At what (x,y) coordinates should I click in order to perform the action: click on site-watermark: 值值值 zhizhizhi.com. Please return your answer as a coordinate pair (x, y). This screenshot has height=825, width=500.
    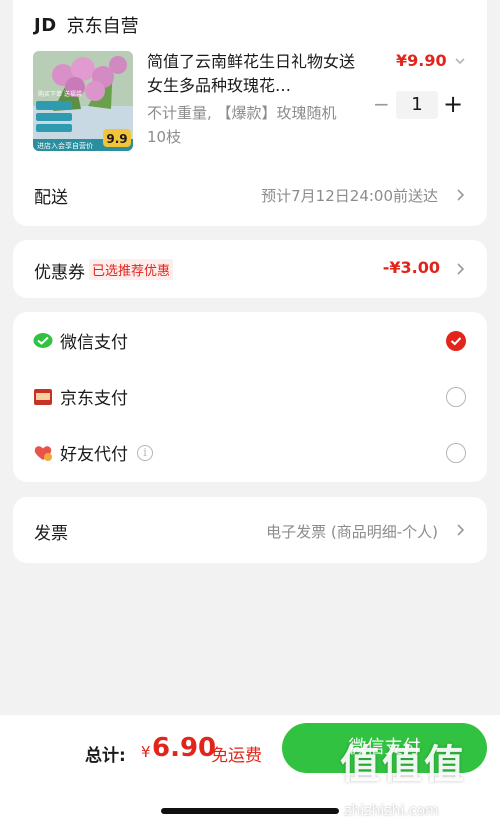
    Looking at the image, I should click on (415, 777).